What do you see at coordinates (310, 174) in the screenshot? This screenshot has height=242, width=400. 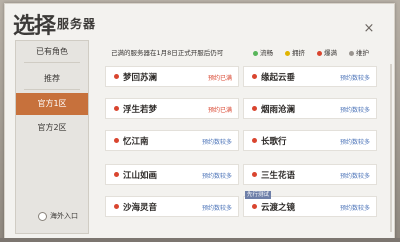 I see `server-card: 三生花语 预约数较多` at bounding box center [310, 174].